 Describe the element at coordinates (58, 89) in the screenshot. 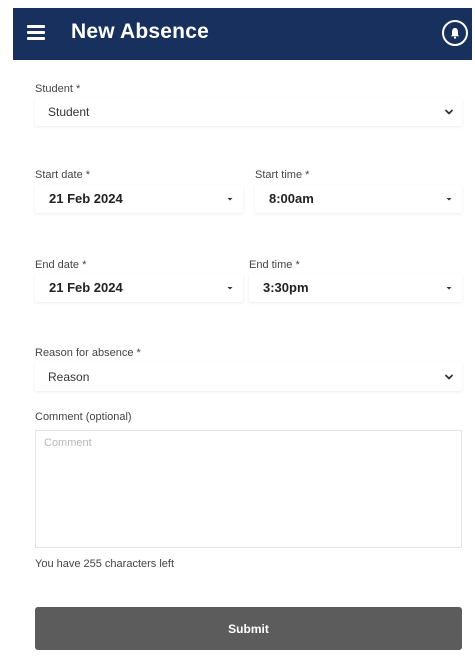

I see `student-label: Student *` at that location.